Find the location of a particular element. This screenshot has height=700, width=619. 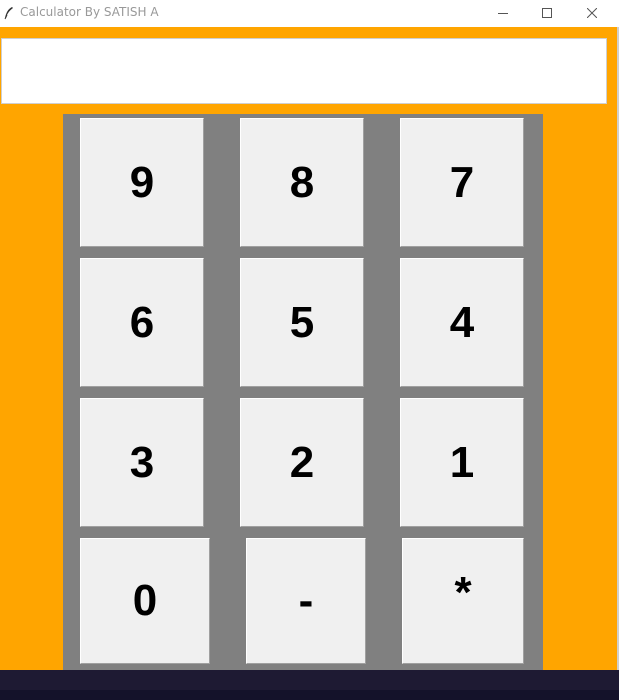

key-0: 0 is located at coordinates (145, 601).